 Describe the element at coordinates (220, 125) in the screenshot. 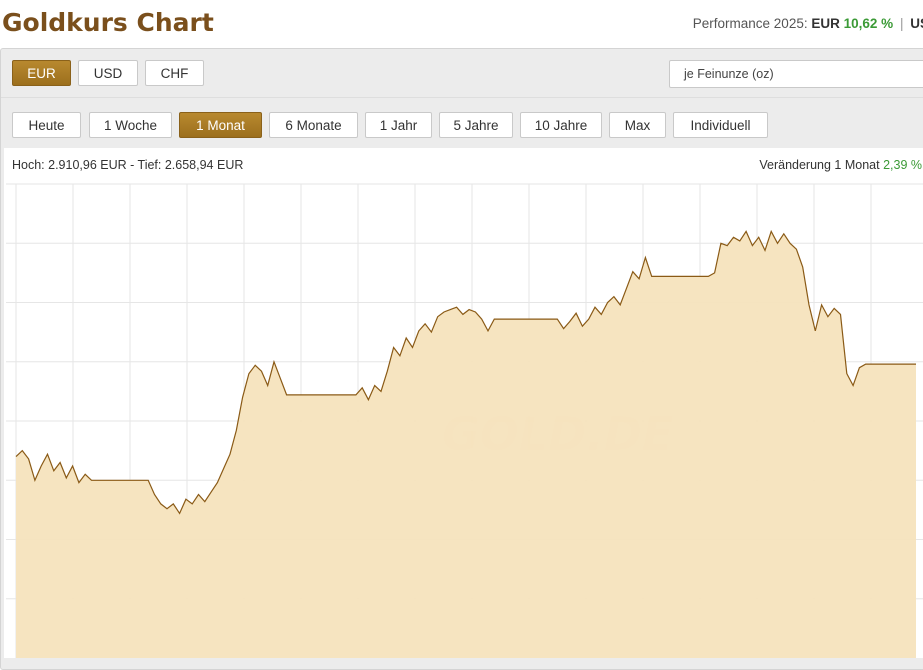

I see `range-tab-1-monat: 1 Monat` at that location.